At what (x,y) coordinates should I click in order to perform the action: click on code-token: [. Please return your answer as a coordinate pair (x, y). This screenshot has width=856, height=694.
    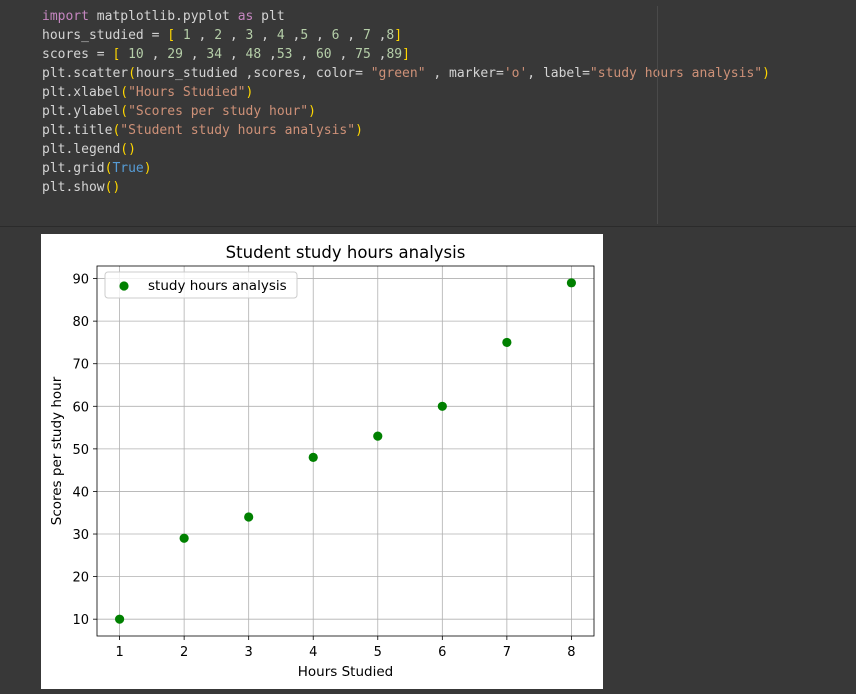
    Looking at the image, I should click on (171, 35).